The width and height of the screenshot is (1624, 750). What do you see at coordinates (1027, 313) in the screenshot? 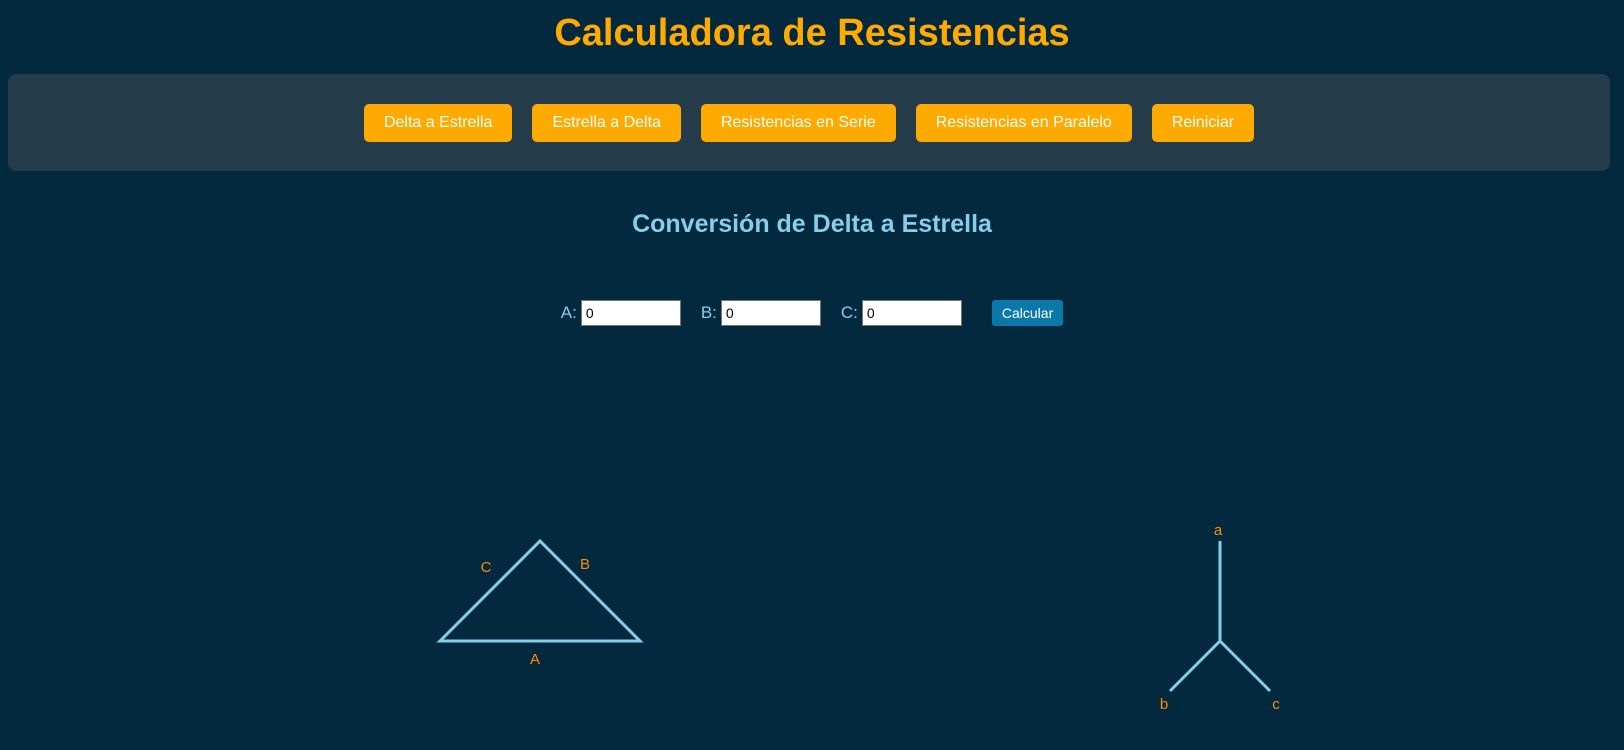
I see `calculate-button: Calcular` at bounding box center [1027, 313].